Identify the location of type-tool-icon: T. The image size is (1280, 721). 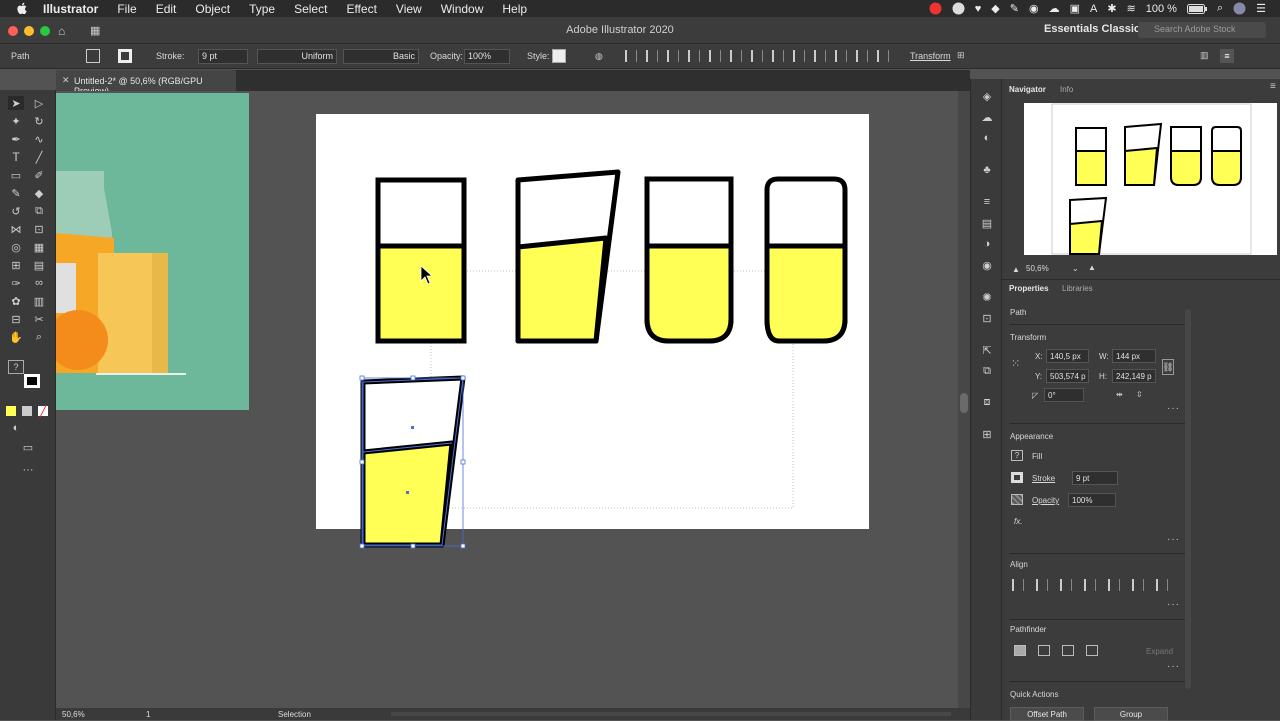
(16, 157).